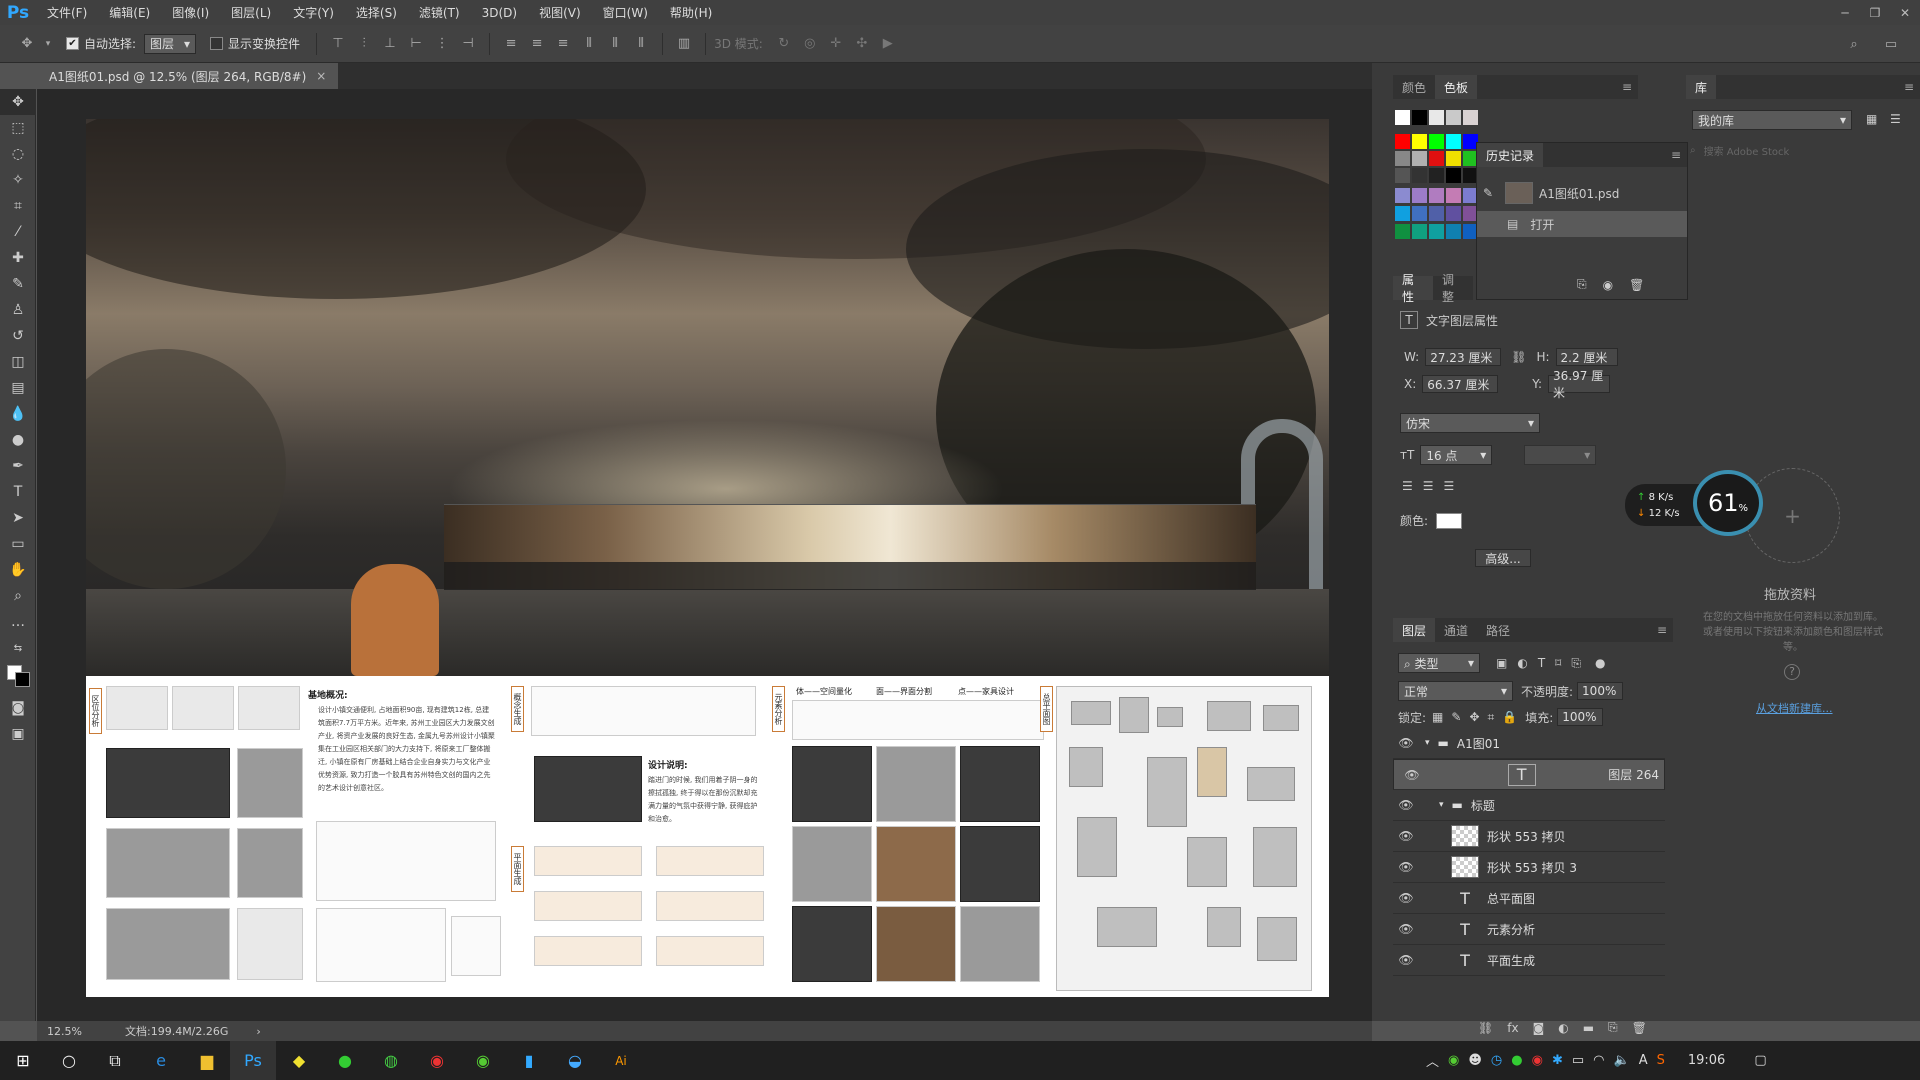  Describe the element at coordinates (1557, 1060) in the screenshot. I see `bluetooth-icon: ✱` at that location.